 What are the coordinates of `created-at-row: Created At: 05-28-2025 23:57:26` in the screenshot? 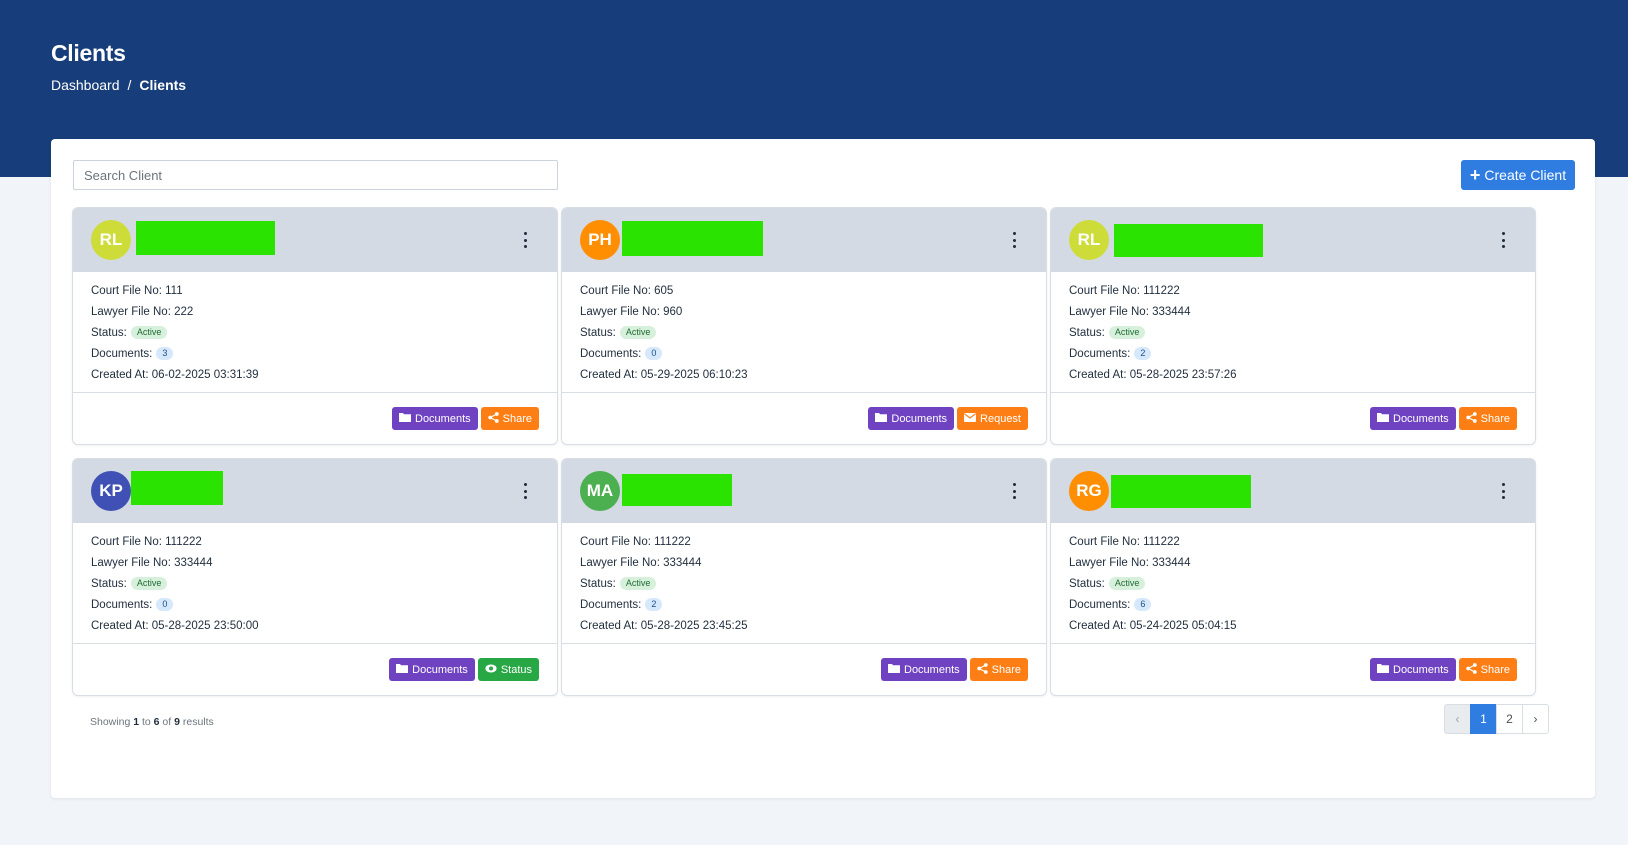 It's located at (1153, 374).